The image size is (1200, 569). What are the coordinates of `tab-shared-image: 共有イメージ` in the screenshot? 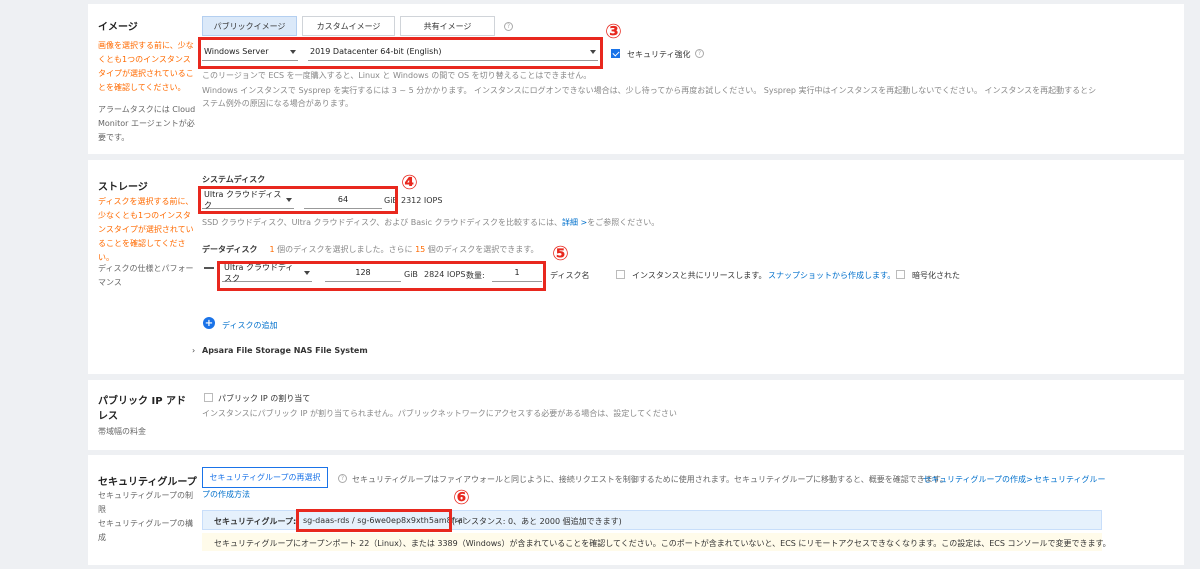 It's located at (447, 26).